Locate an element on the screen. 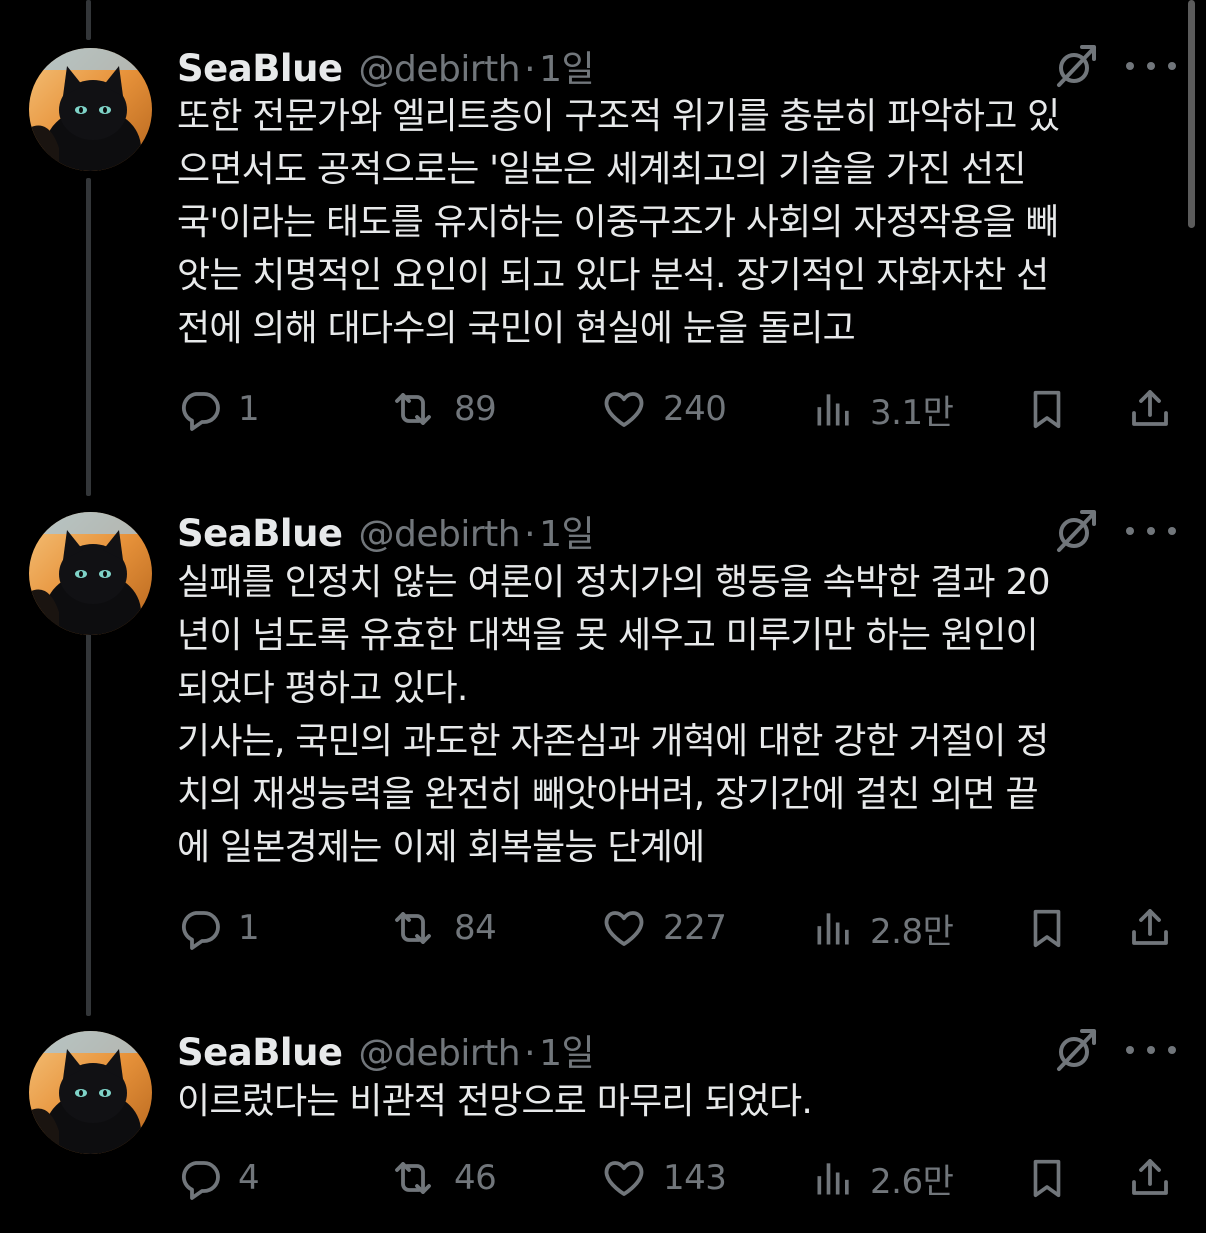 The height and width of the screenshot is (1233, 1206). retweet-button: 84 is located at coordinates (441, 928).